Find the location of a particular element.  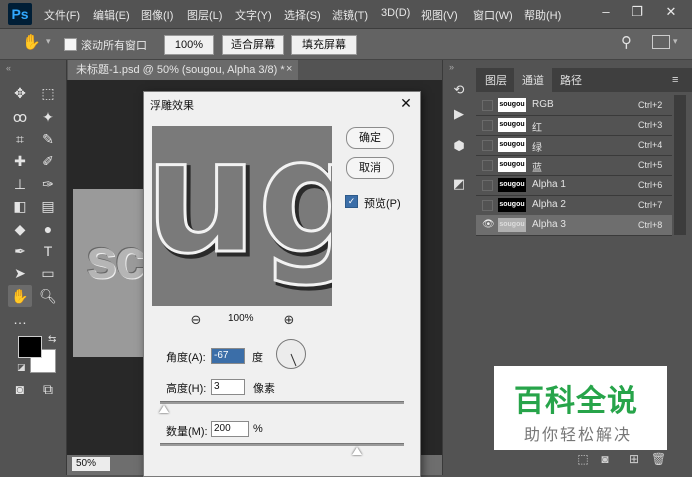

channel-row: sougou RGB Ctrl+2 is located at coordinates (574, 105).